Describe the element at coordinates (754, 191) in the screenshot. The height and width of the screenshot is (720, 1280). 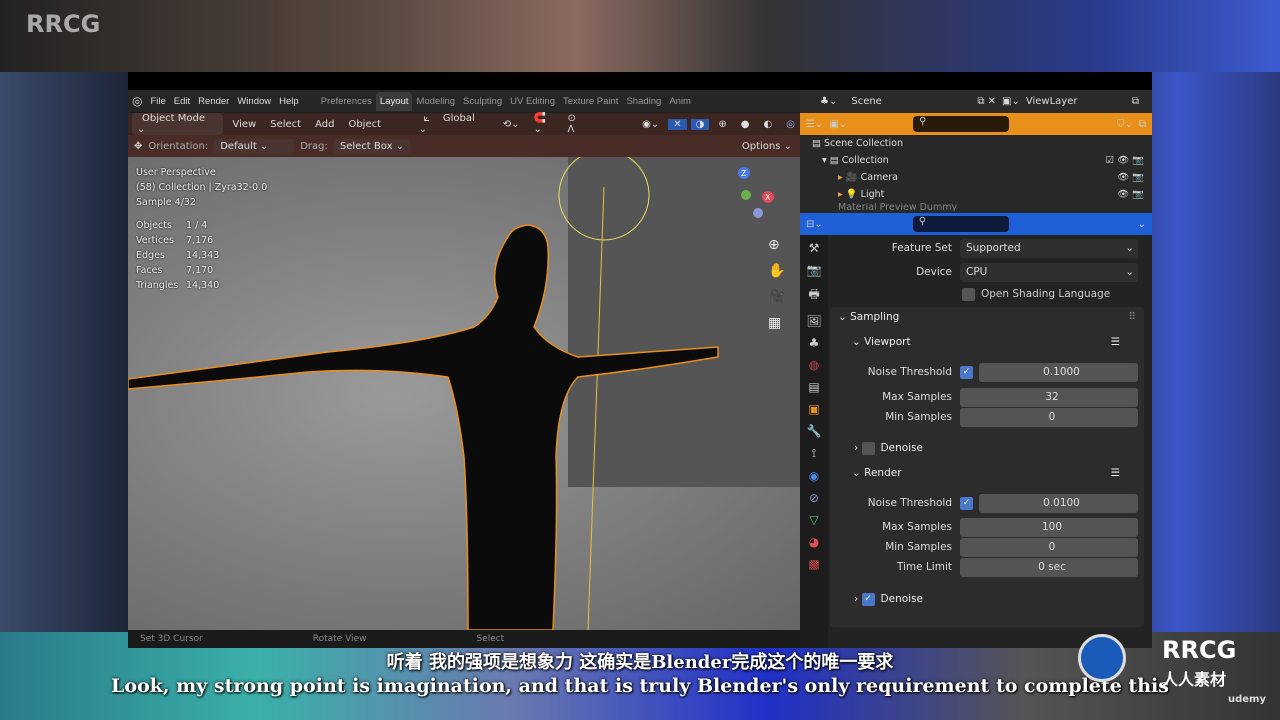
I see `navigation-gizmo: Z X` at that location.